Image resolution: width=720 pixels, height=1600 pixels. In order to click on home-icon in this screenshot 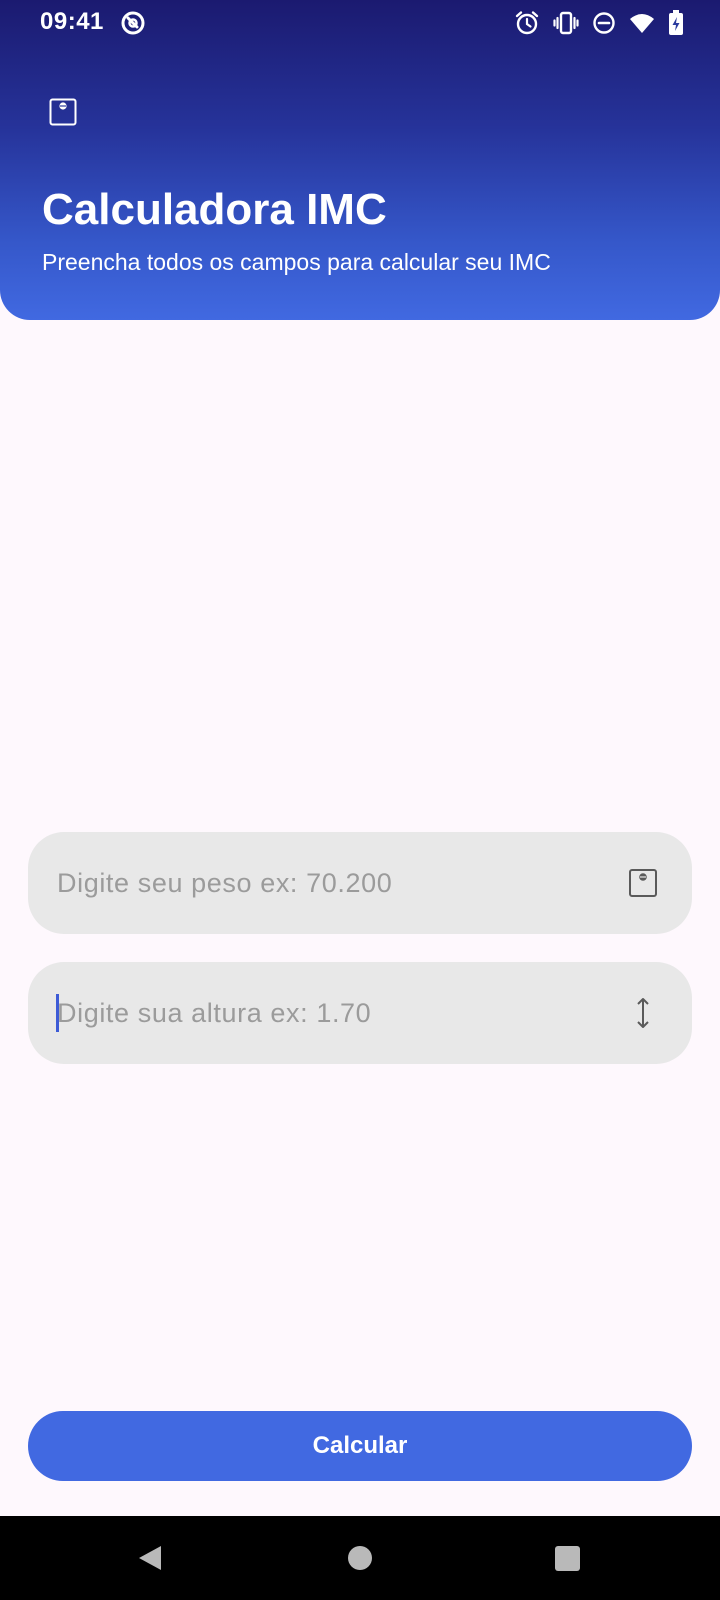, I will do `click(360, 1558)`.